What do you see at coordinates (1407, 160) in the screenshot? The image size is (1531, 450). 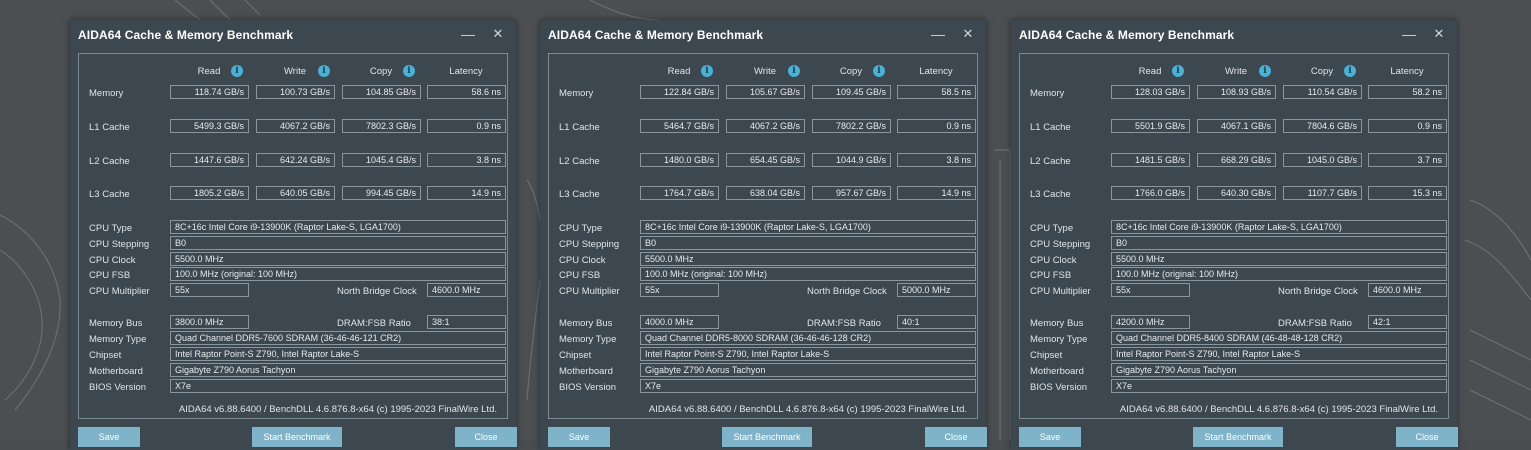 I see `l2-latency: 3.7 ns` at bounding box center [1407, 160].